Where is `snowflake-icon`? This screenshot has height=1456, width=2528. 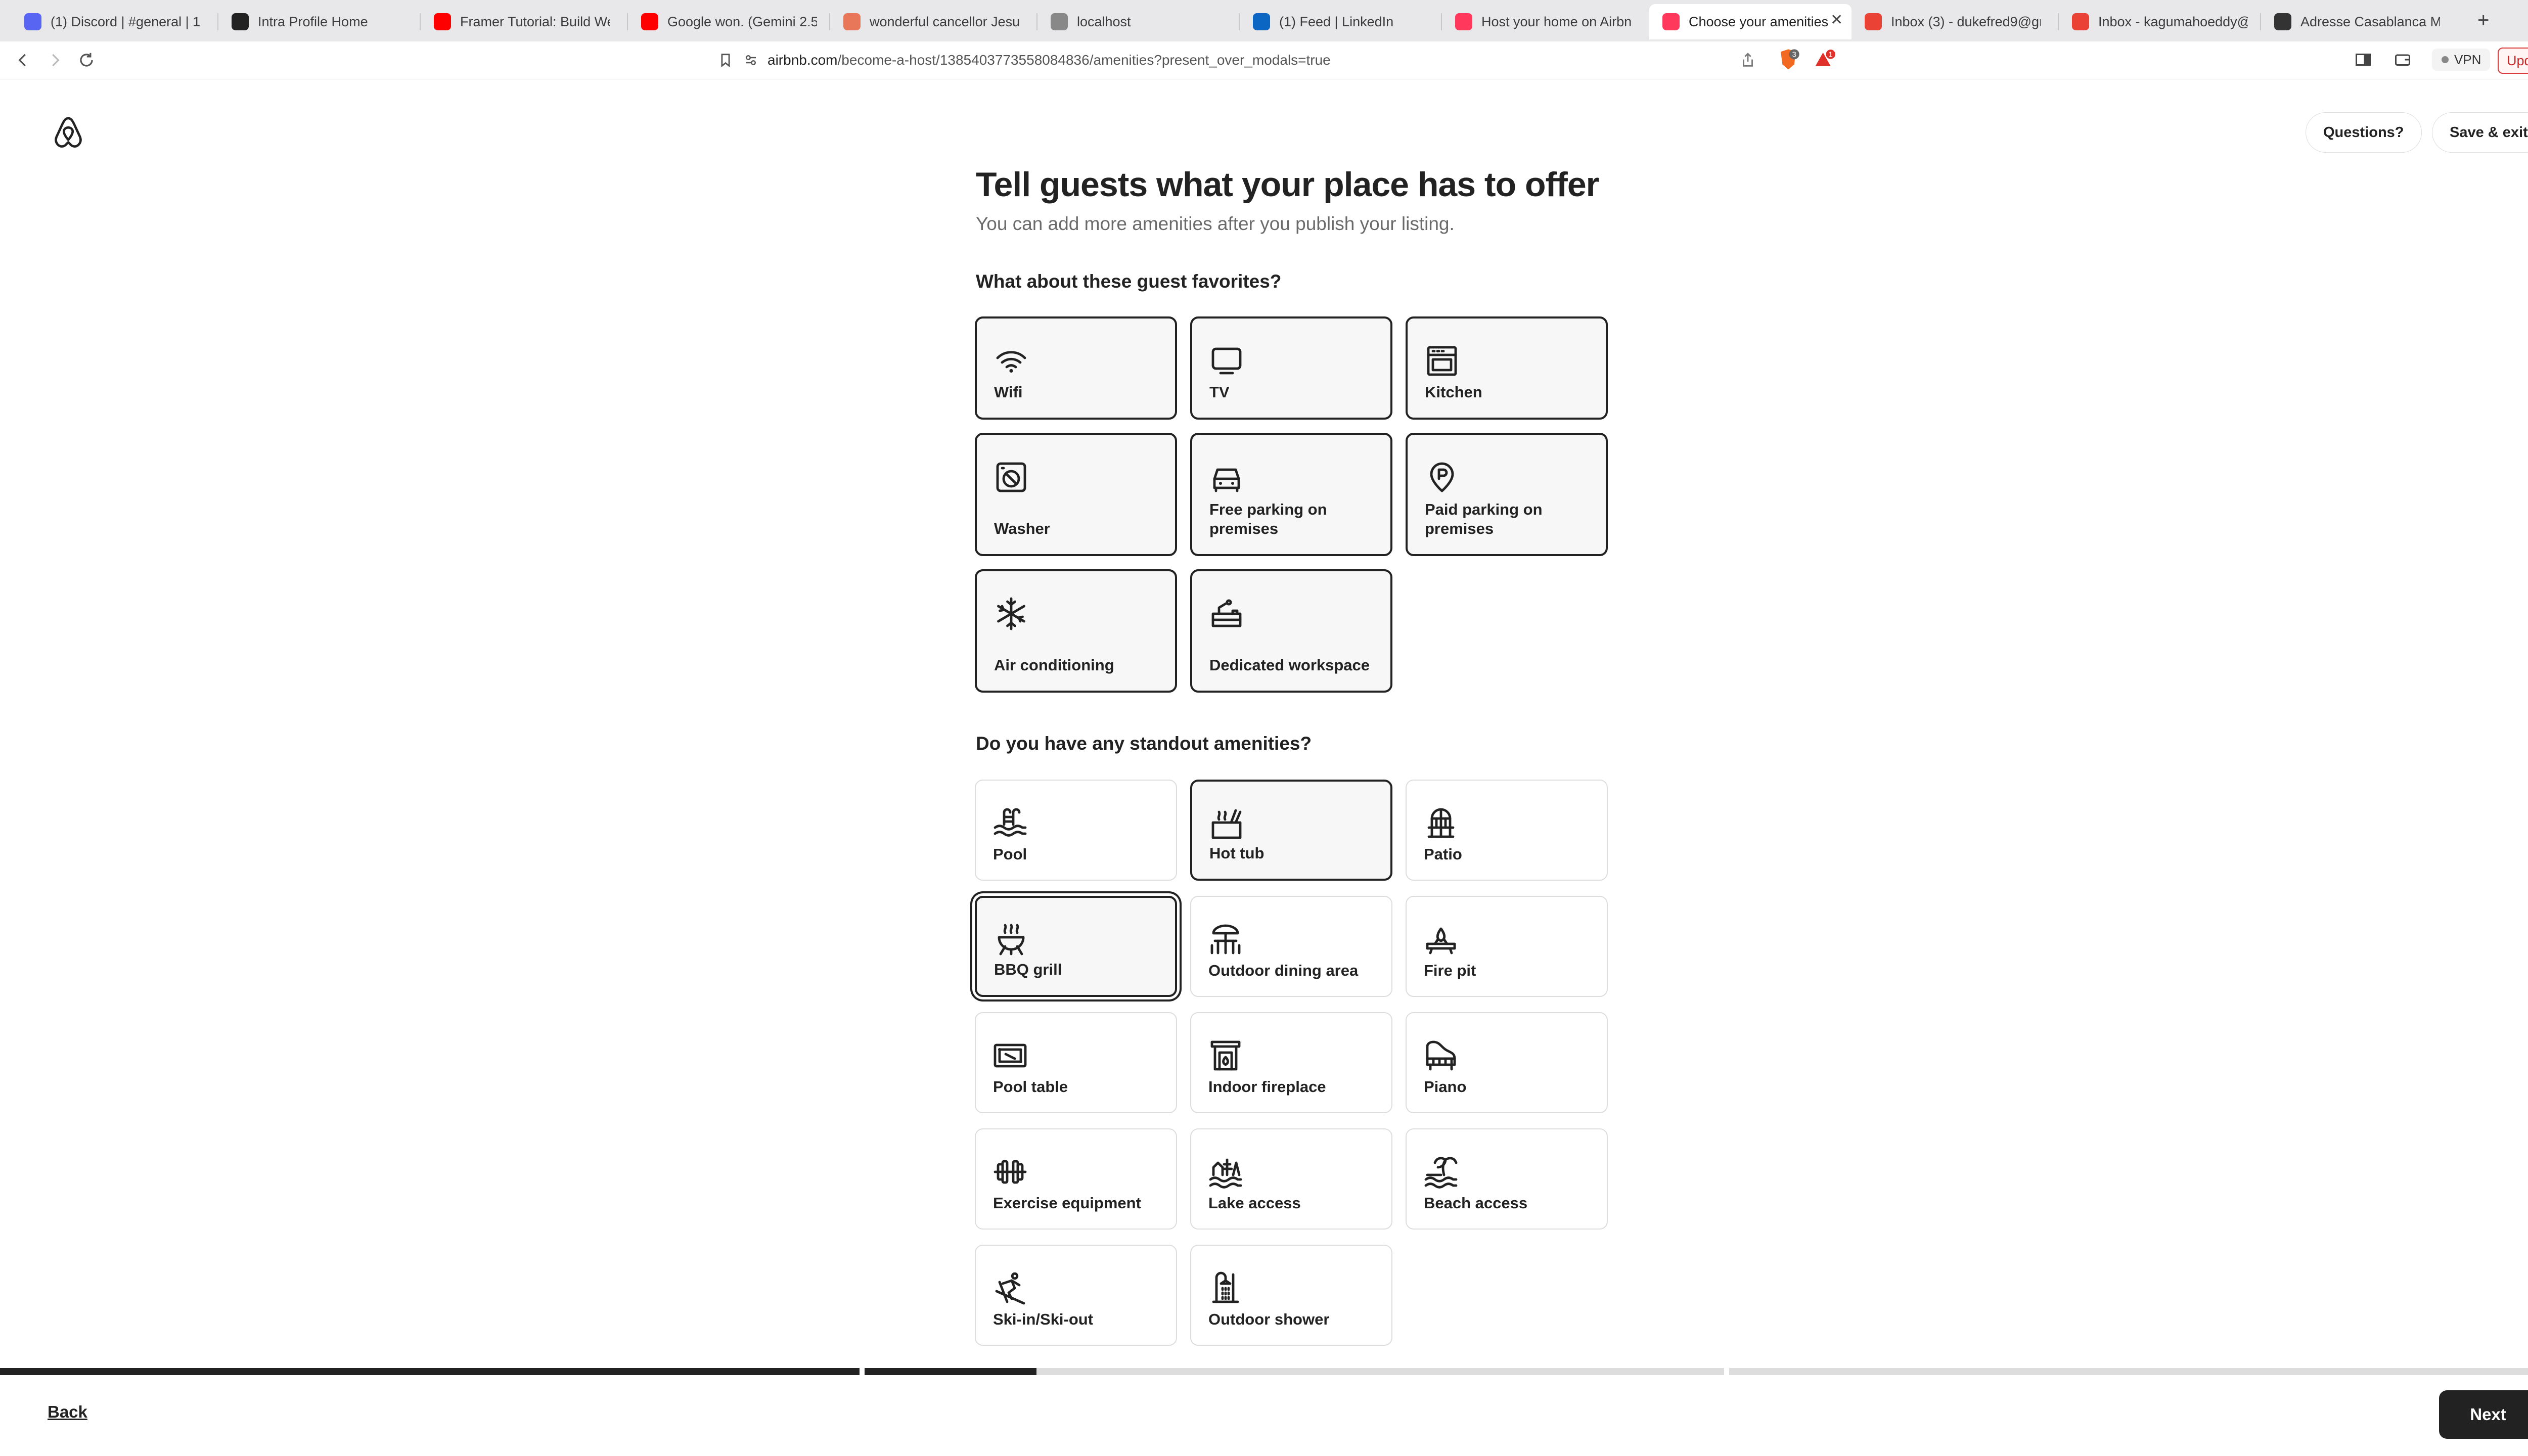
snowflake-icon is located at coordinates (1011, 614).